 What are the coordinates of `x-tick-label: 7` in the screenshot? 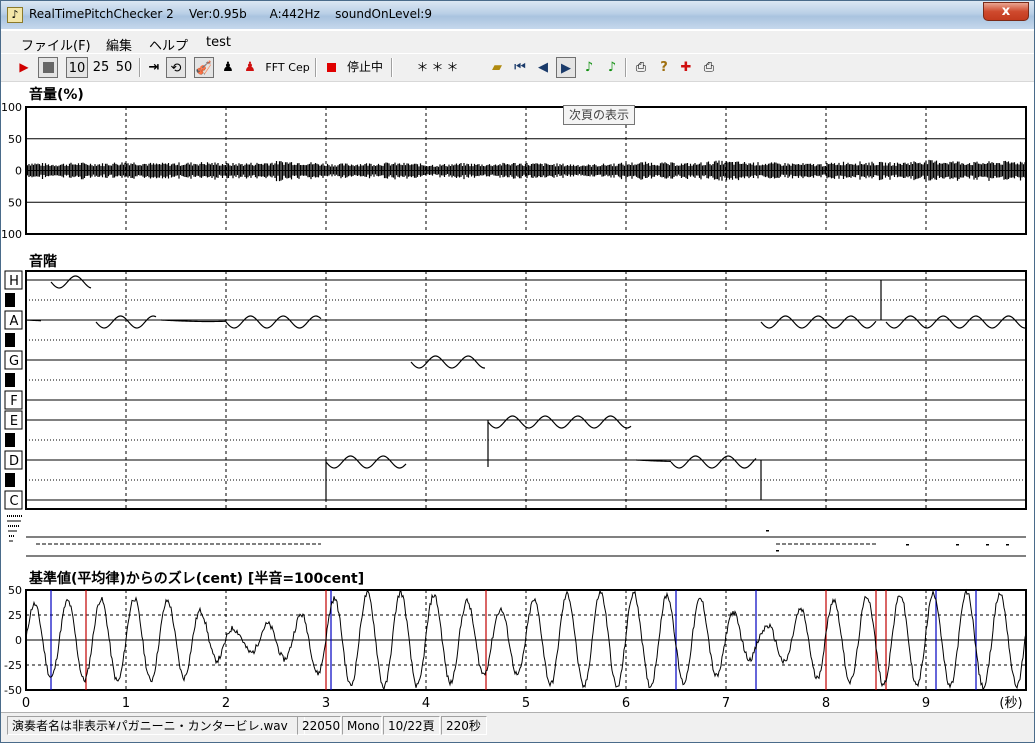 It's located at (726, 703).